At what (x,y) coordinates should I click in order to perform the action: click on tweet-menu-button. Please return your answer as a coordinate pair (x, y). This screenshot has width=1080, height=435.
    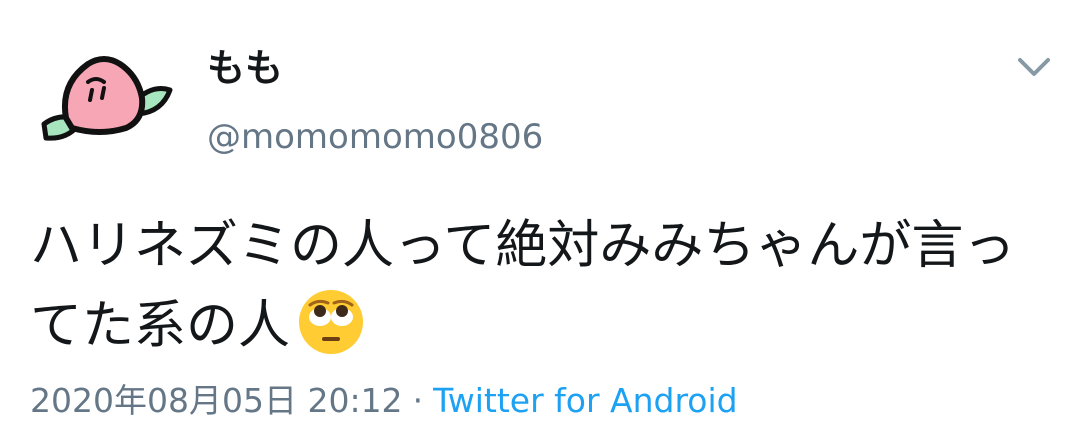
    Looking at the image, I should click on (1034, 67).